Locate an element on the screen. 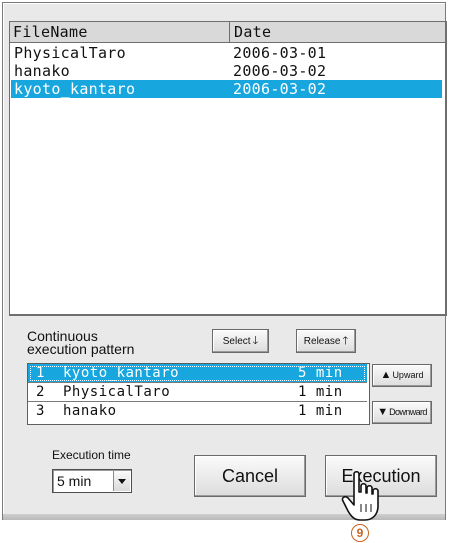 The width and height of the screenshot is (454, 543). pattern-row: 2 PhysicalTaro 1 min is located at coordinates (197, 392).